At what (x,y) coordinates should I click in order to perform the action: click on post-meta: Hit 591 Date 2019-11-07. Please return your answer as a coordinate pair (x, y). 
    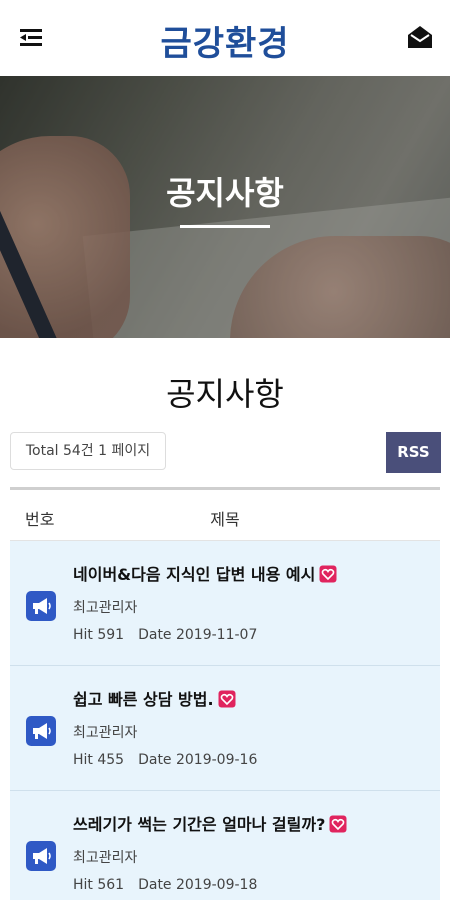
    Looking at the image, I should click on (165, 635).